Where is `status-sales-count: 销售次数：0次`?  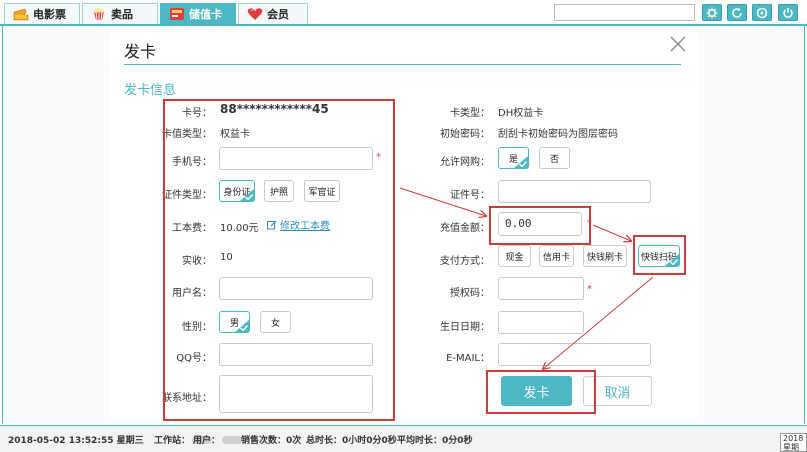
status-sales-count: 销售次数：0次 is located at coordinates (271, 441).